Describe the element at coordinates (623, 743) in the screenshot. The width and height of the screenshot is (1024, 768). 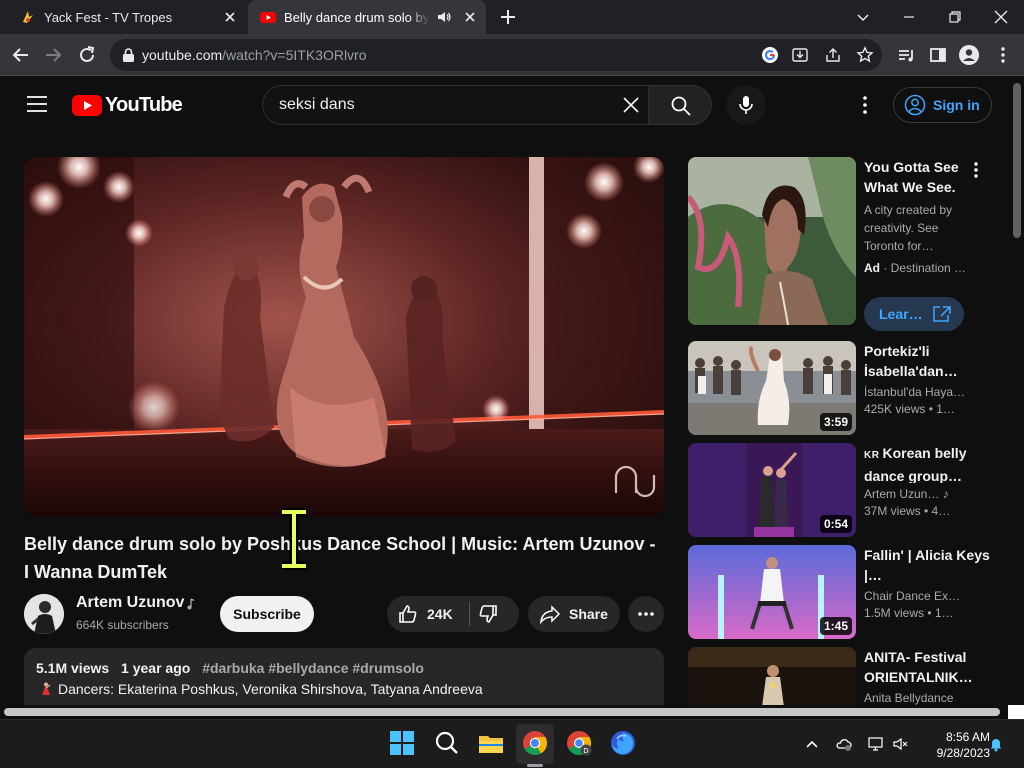
I see `firefox-icon` at that location.